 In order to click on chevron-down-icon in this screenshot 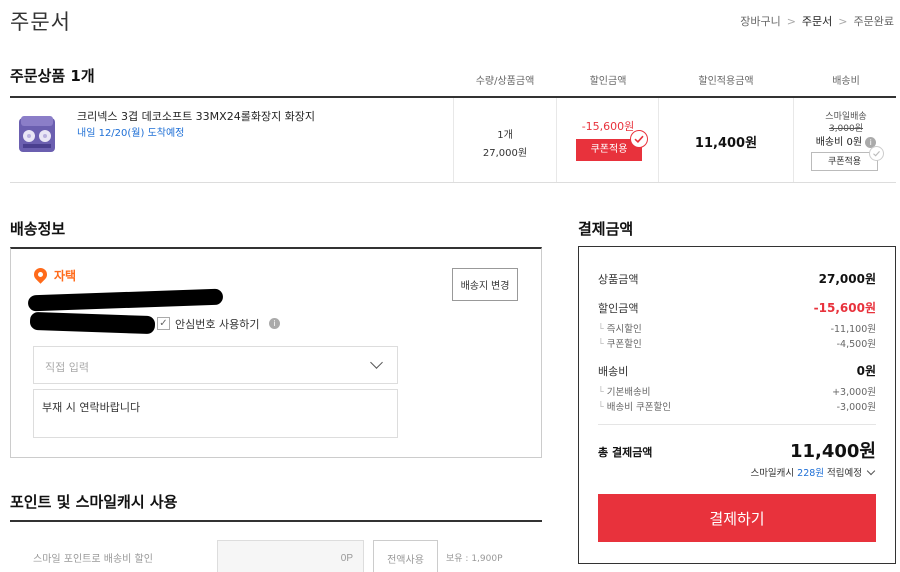, I will do `click(871, 470)`.